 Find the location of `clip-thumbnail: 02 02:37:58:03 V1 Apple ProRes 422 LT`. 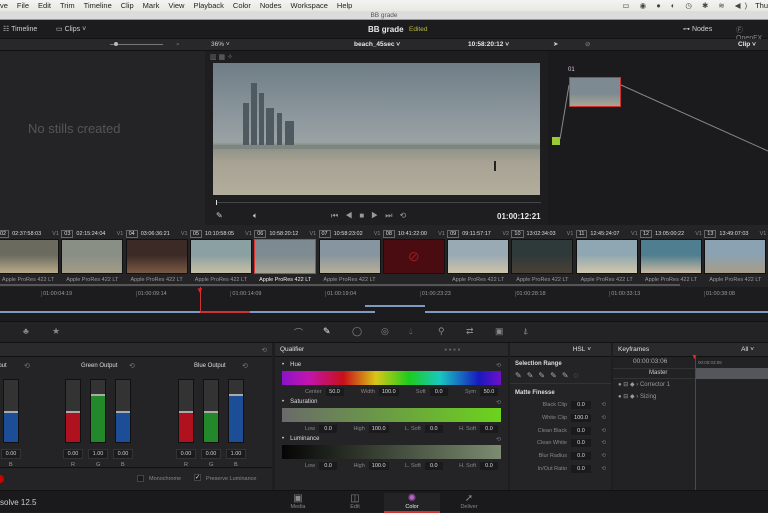

clip-thumbnail: 02 02:37:58:03 V1 Apple ProRes 422 LT is located at coordinates (29, 256).